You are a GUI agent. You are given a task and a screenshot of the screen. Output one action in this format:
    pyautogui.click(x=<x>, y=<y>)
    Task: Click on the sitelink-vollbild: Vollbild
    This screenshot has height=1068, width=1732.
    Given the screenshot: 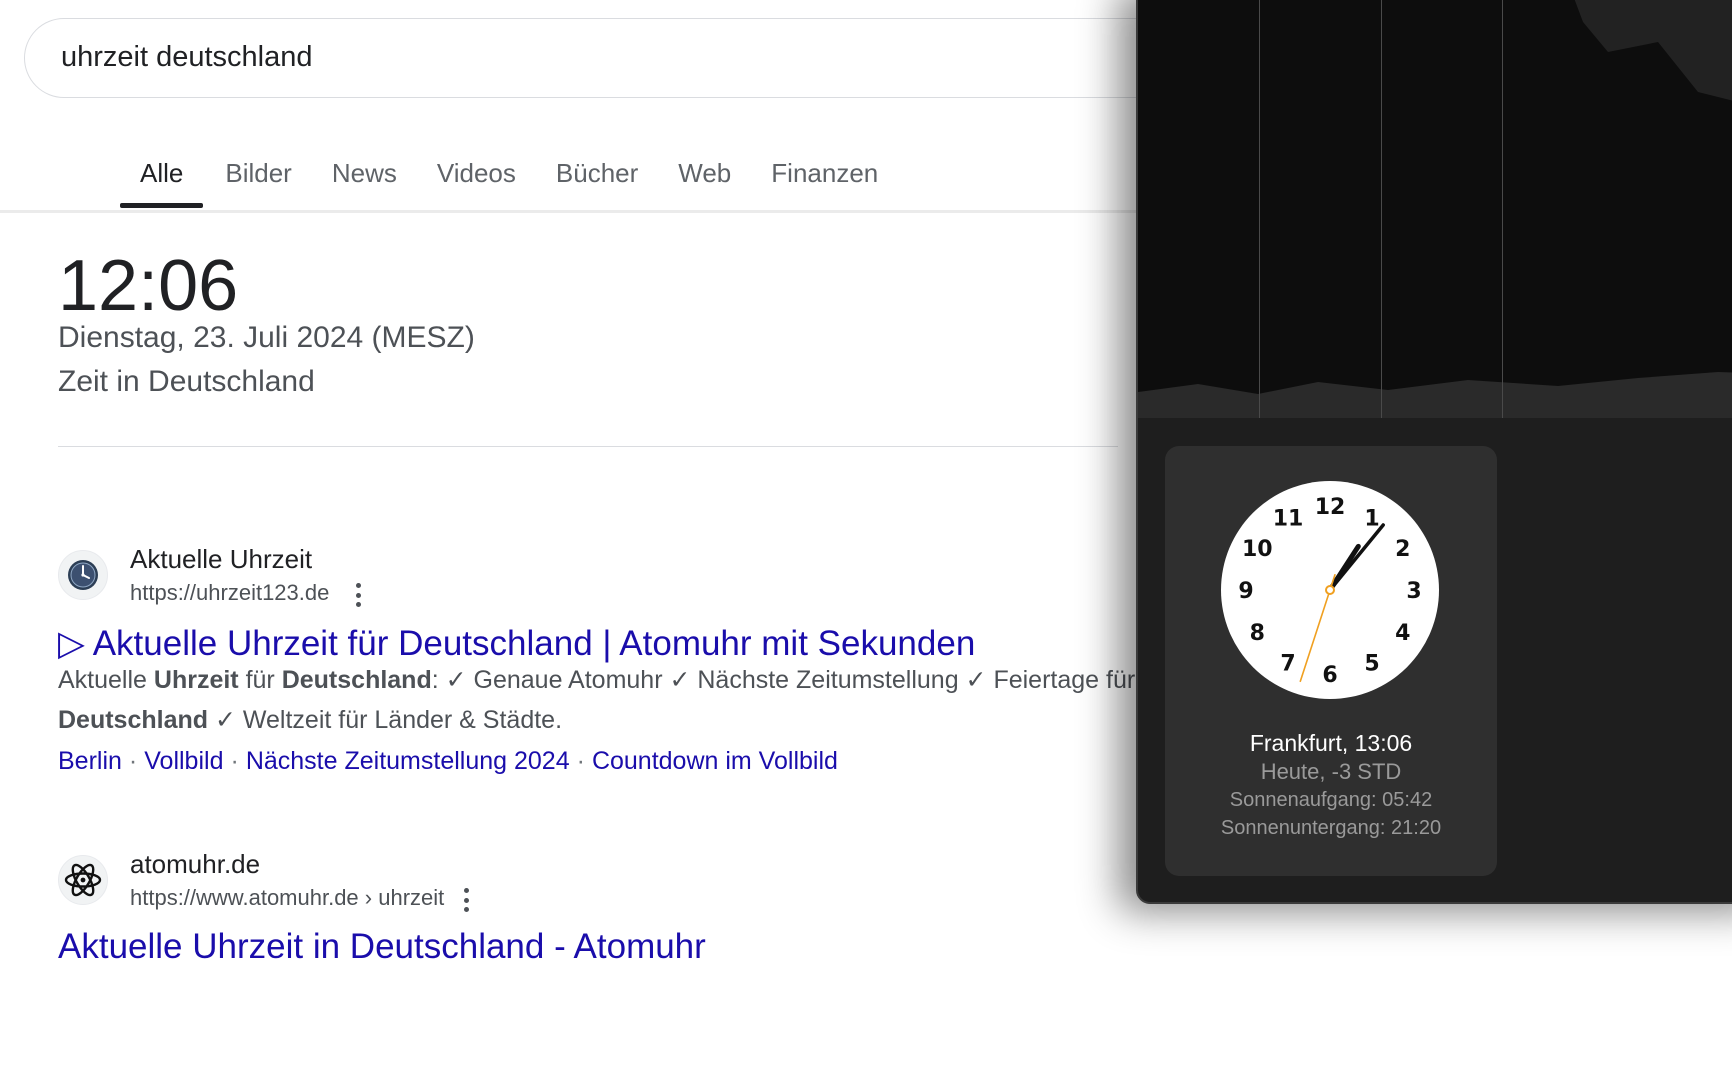 What is the action you would take?
    pyautogui.click(x=183, y=761)
    